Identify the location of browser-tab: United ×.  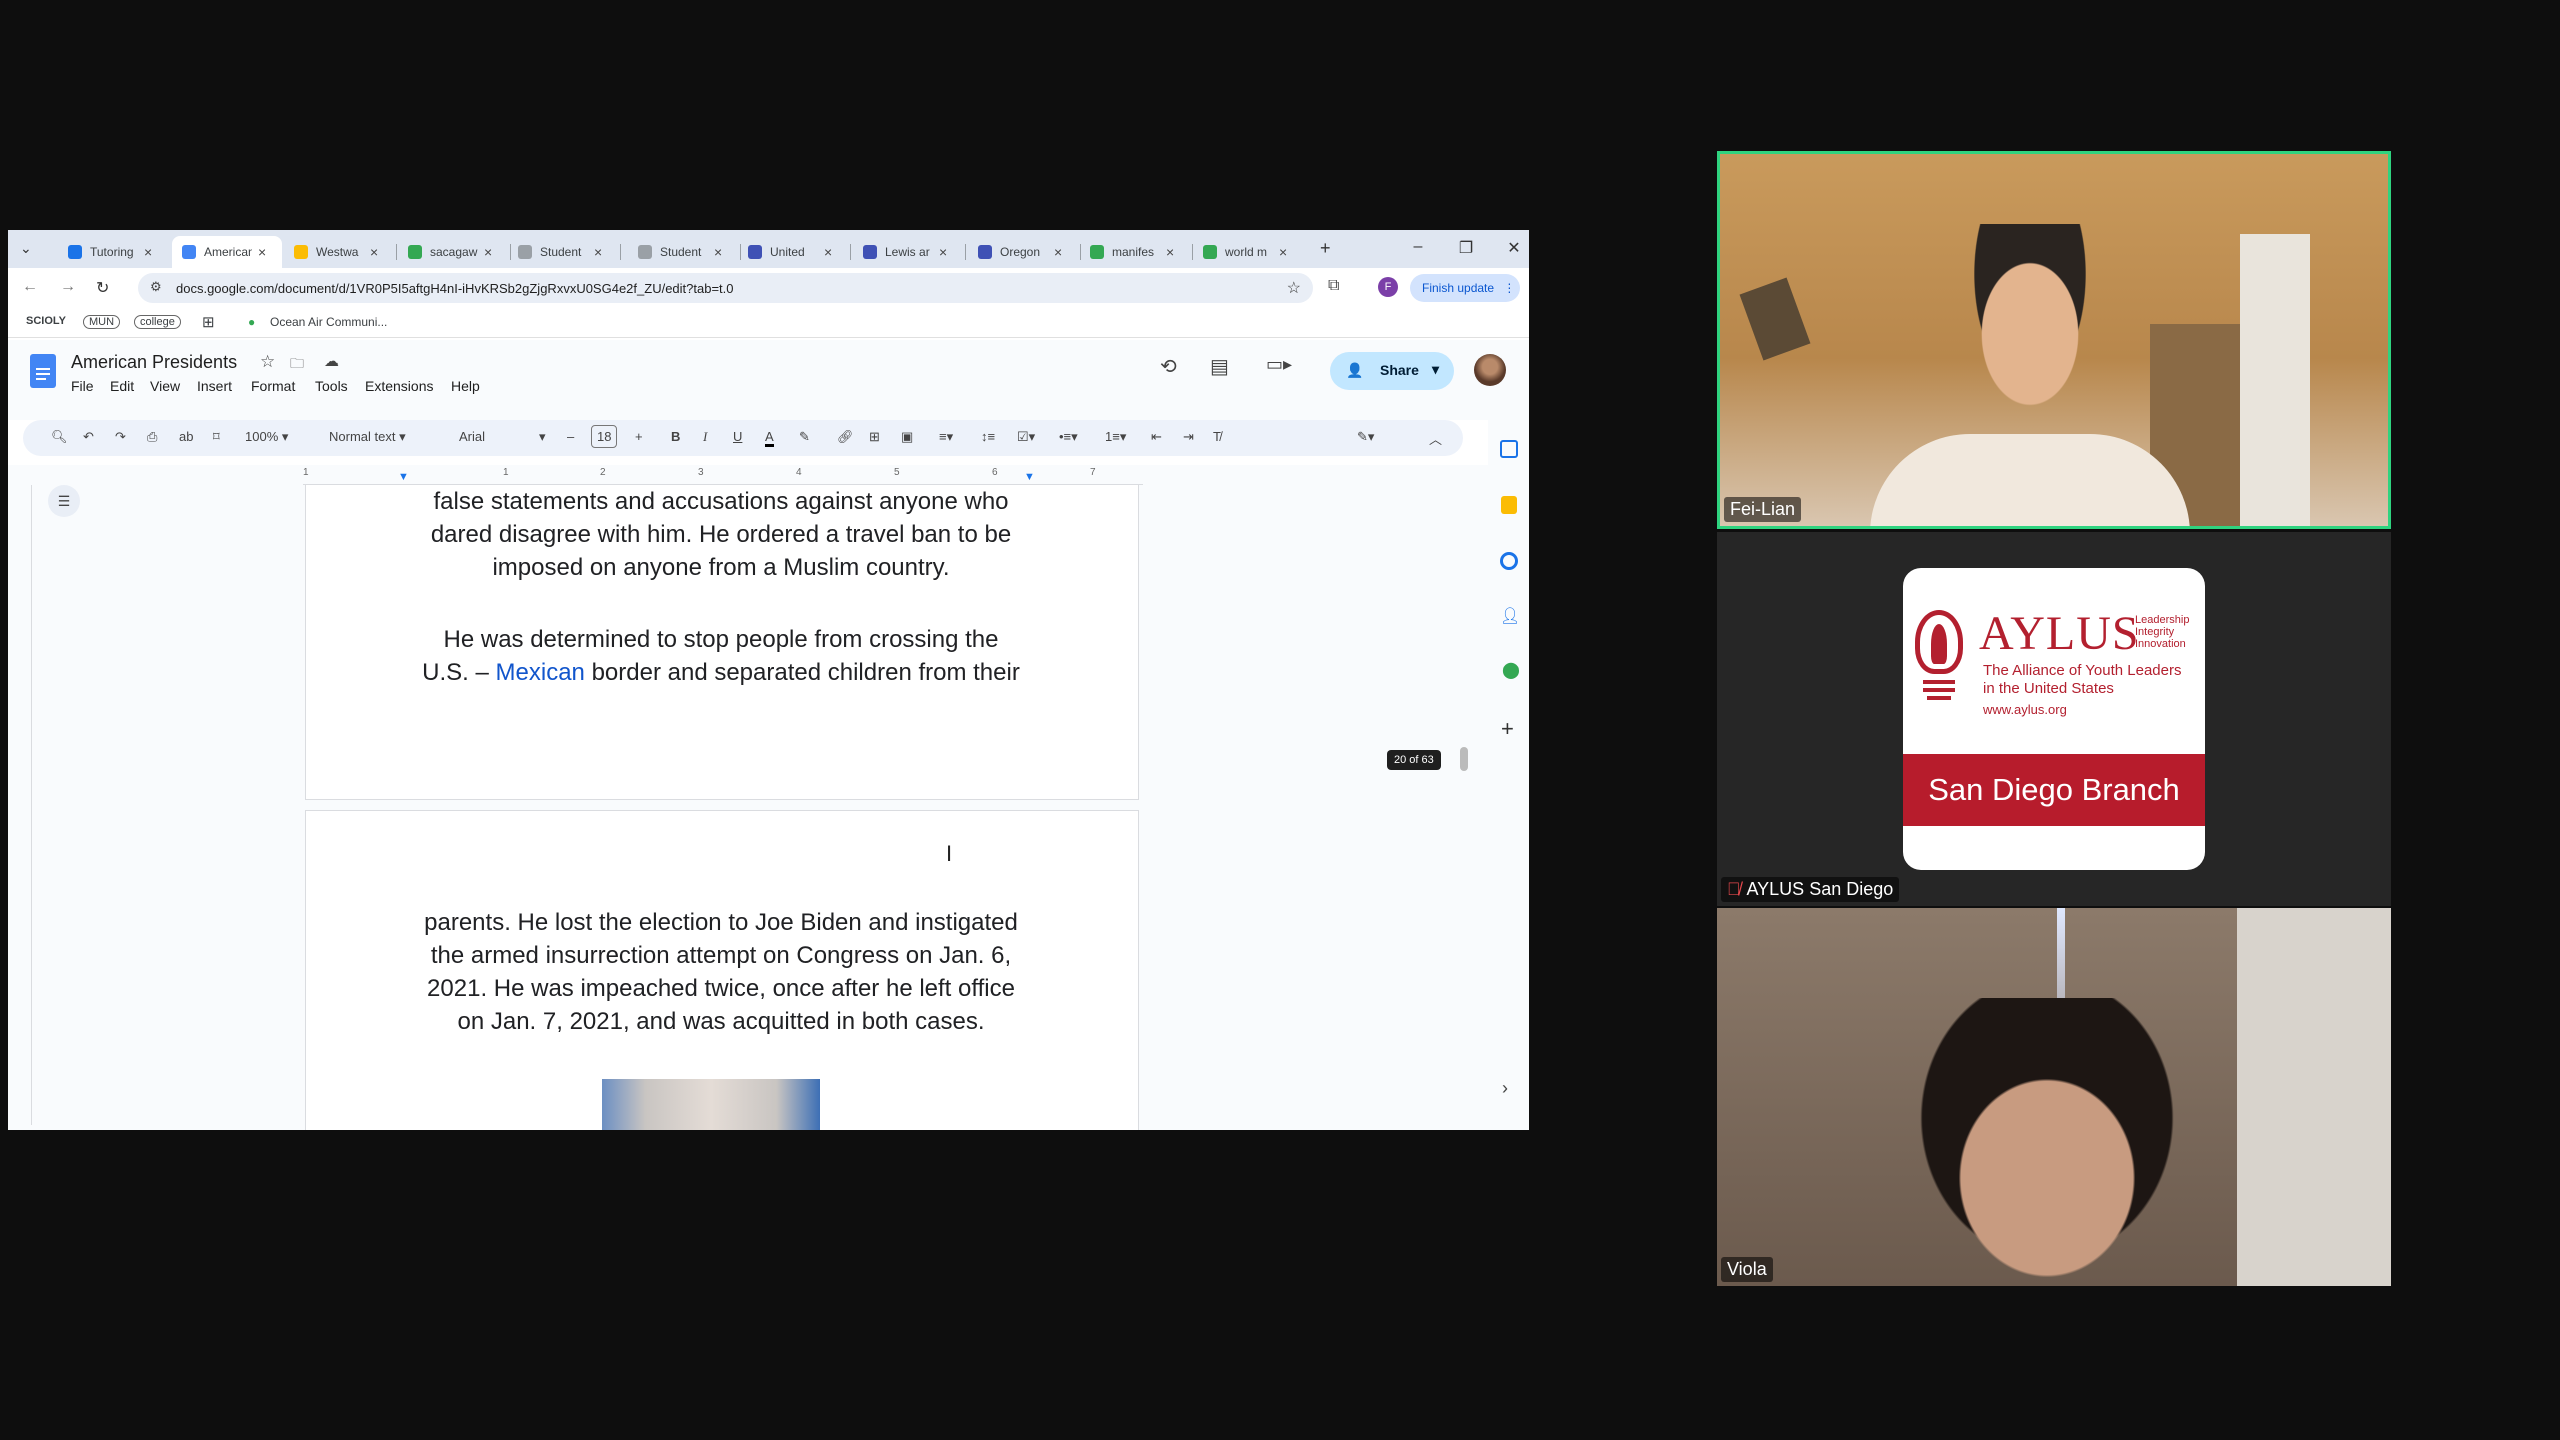
(793, 252).